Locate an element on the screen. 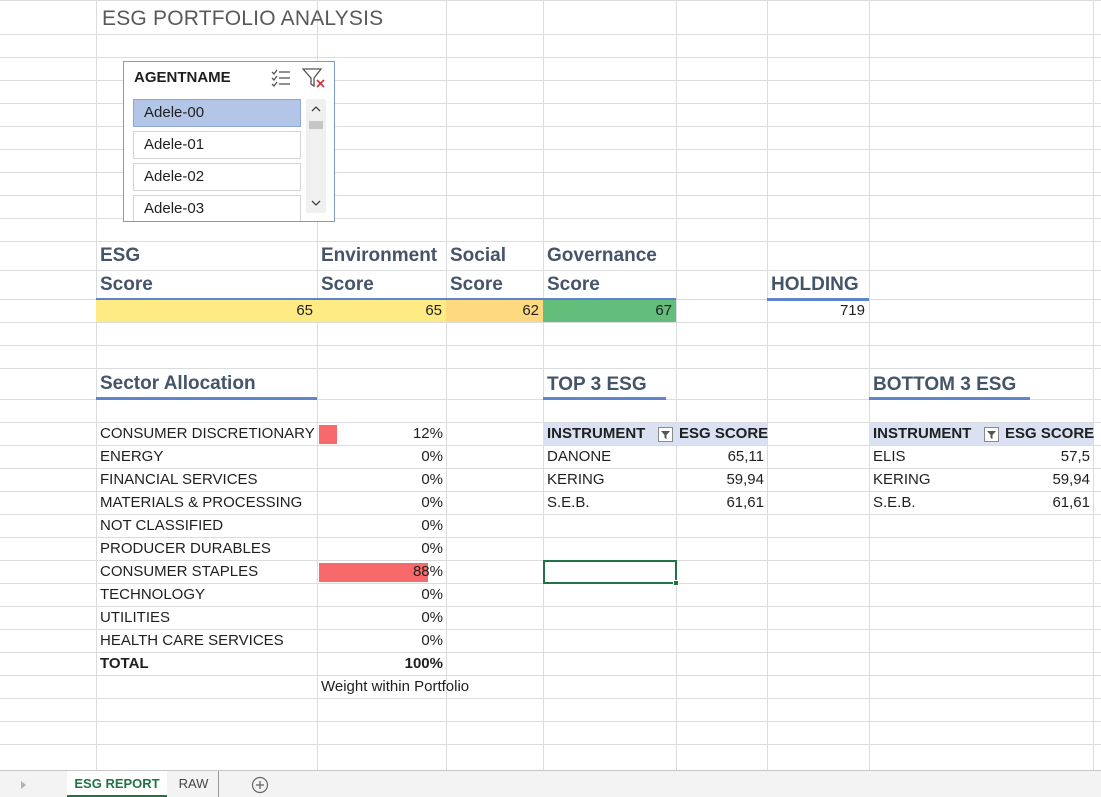 Image resolution: width=1101 pixels, height=797 pixels. top3-col-instrument: INSTRUMENT is located at coordinates (596, 433).